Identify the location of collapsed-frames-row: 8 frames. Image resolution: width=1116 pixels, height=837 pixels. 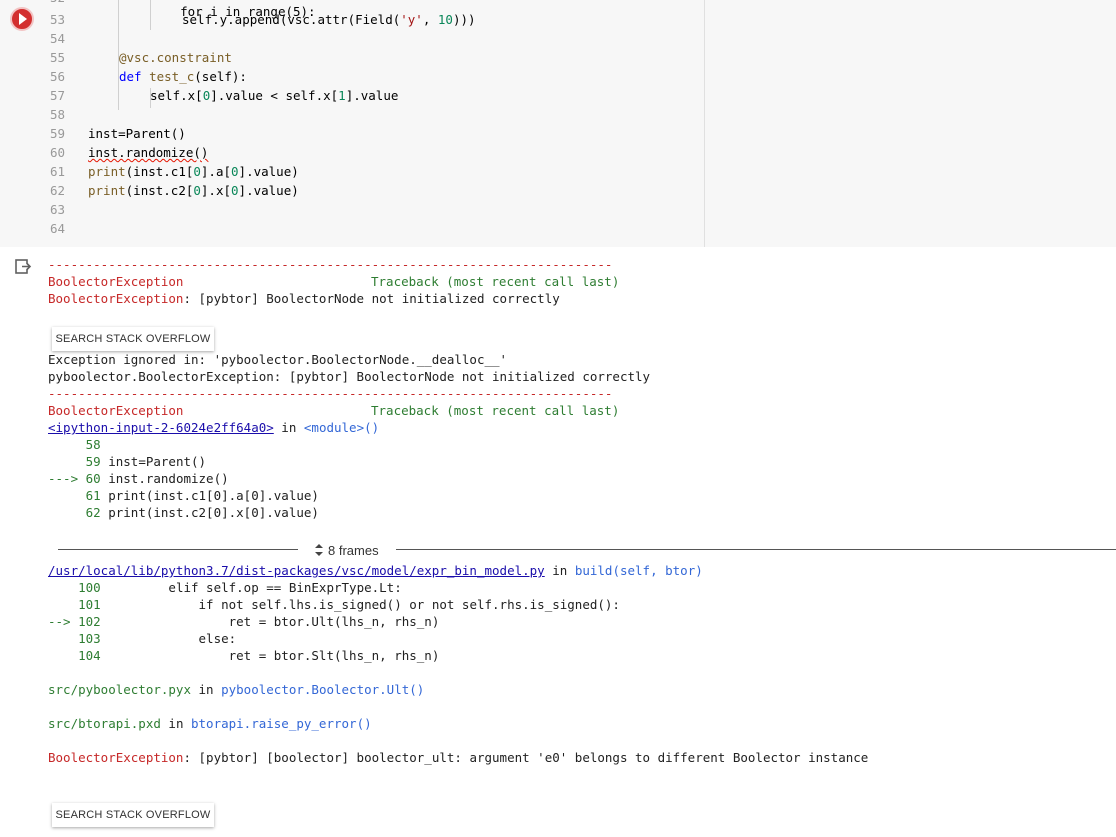
(587, 550).